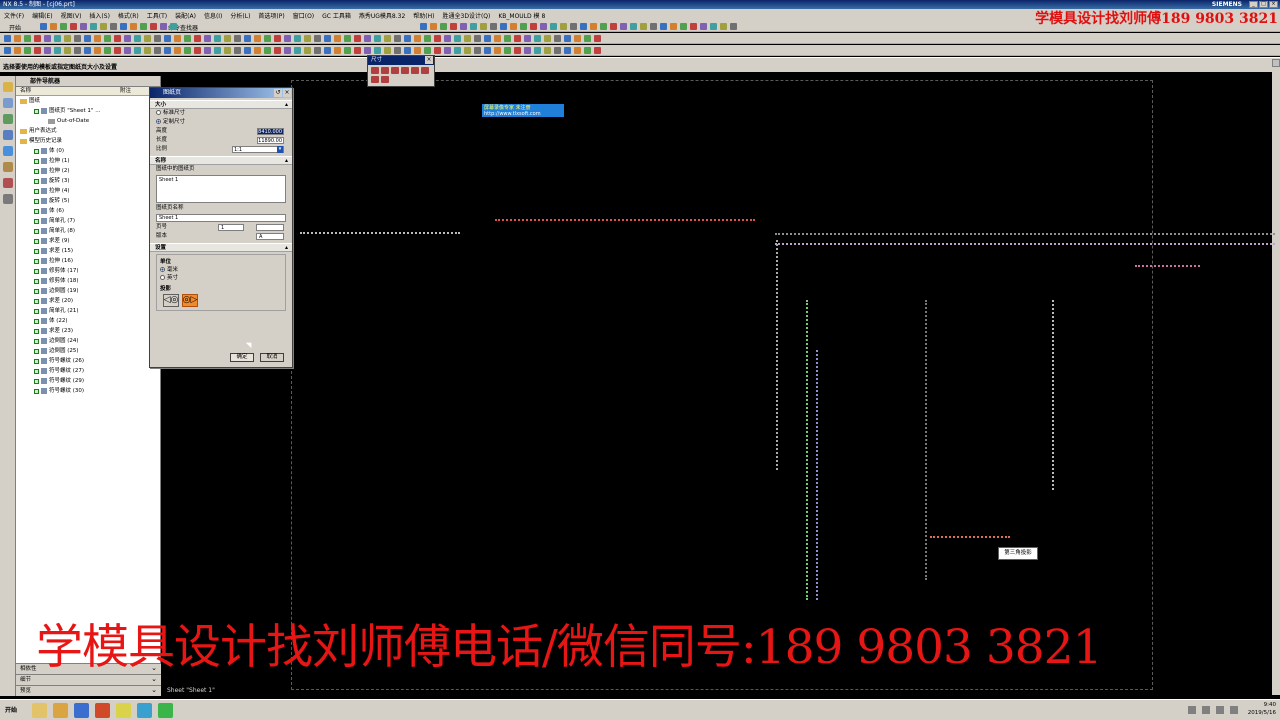  I want to click on tree-node: 修剪体 (17), so click(88, 271).